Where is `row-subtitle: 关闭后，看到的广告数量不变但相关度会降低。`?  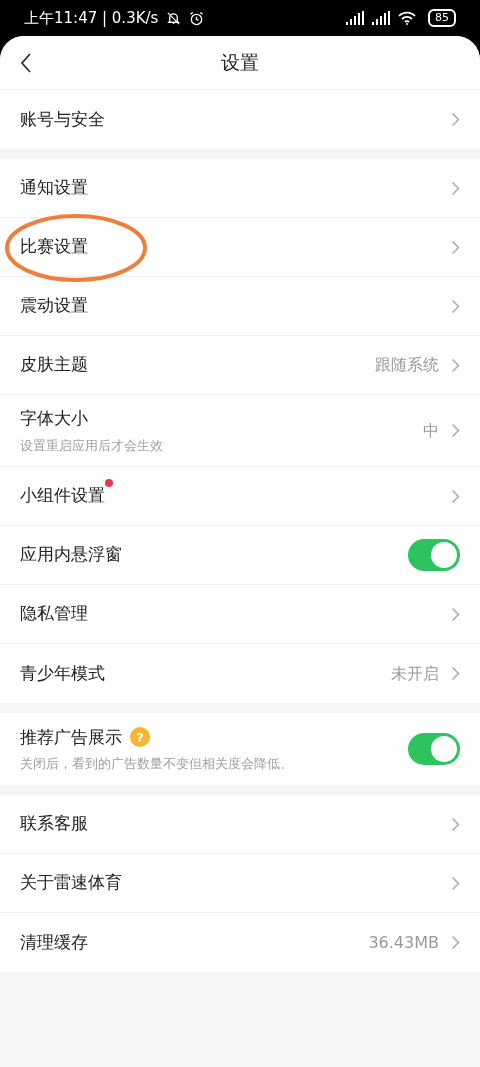
row-subtitle: 关闭后，看到的广告数量不变但相关度会降低。 is located at coordinates (157, 764).